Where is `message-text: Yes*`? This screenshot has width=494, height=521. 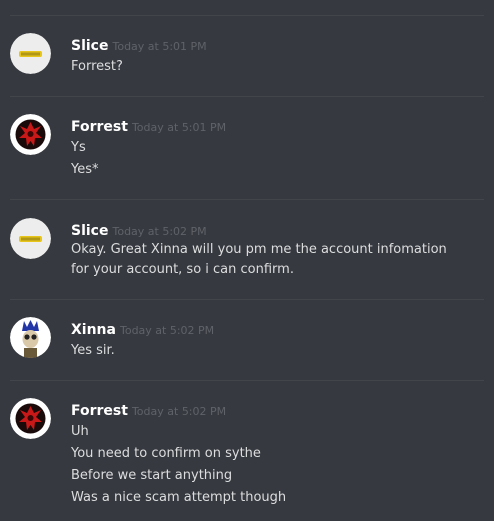 message-text: Yes* is located at coordinates (85, 169).